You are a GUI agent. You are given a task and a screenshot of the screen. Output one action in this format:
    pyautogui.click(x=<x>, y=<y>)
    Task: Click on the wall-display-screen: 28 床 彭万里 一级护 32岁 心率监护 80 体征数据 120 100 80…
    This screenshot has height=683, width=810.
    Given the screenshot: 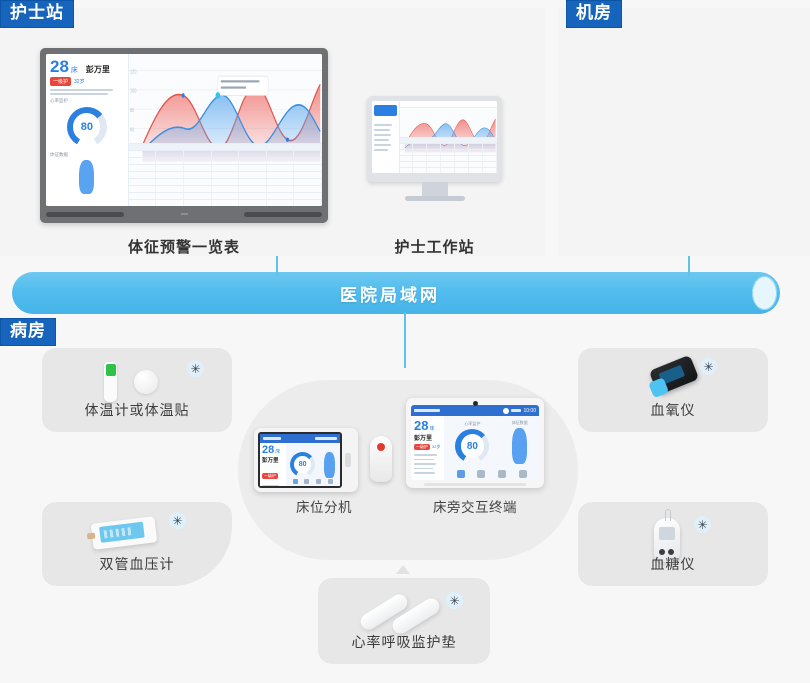 What is the action you would take?
    pyautogui.click(x=184, y=130)
    